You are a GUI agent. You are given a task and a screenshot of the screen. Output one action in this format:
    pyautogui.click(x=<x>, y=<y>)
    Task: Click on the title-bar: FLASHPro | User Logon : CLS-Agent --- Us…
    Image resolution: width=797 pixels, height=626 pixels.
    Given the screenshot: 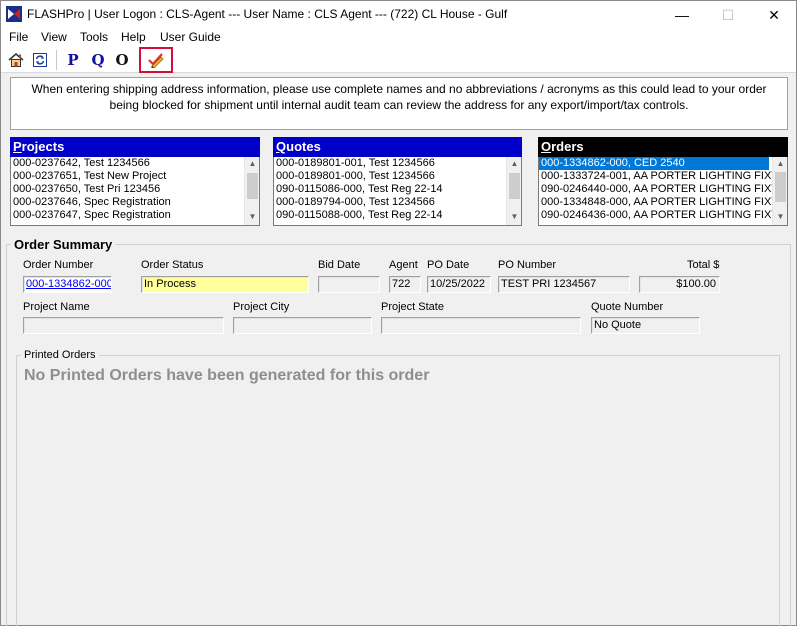 What is the action you would take?
    pyautogui.click(x=398, y=15)
    